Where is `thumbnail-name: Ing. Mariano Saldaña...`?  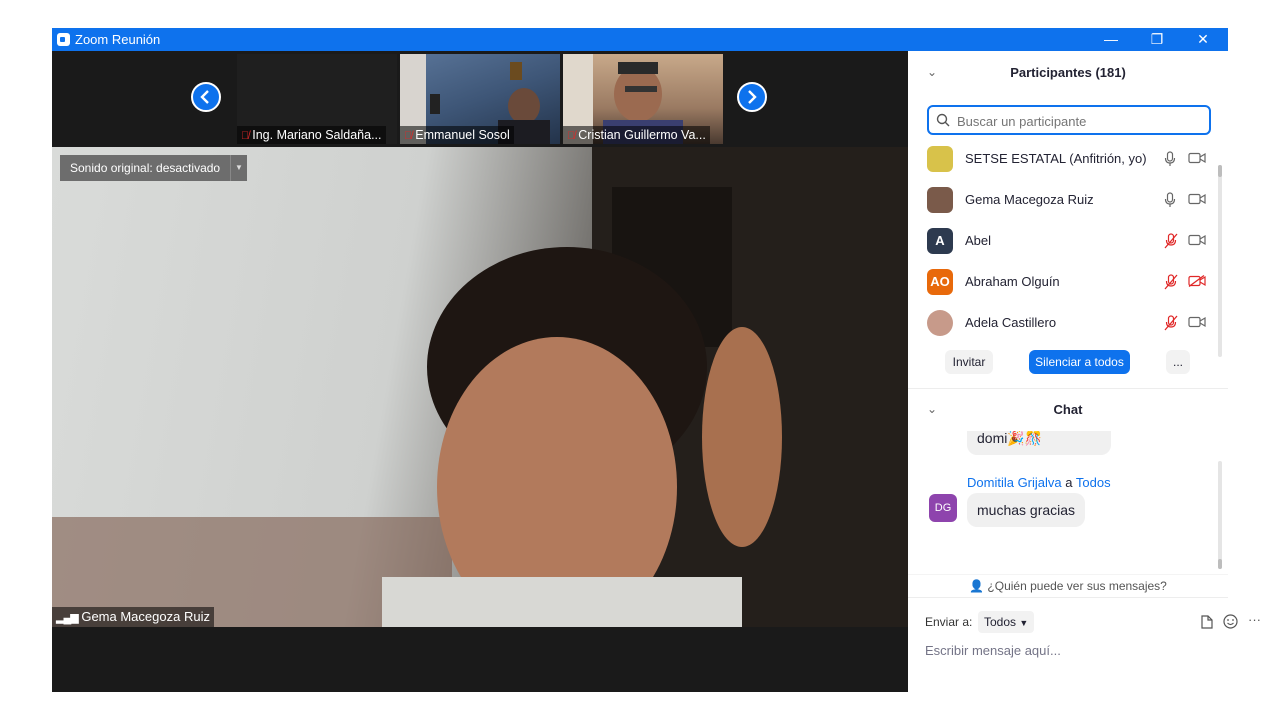 thumbnail-name: Ing. Mariano Saldaña... is located at coordinates (317, 135).